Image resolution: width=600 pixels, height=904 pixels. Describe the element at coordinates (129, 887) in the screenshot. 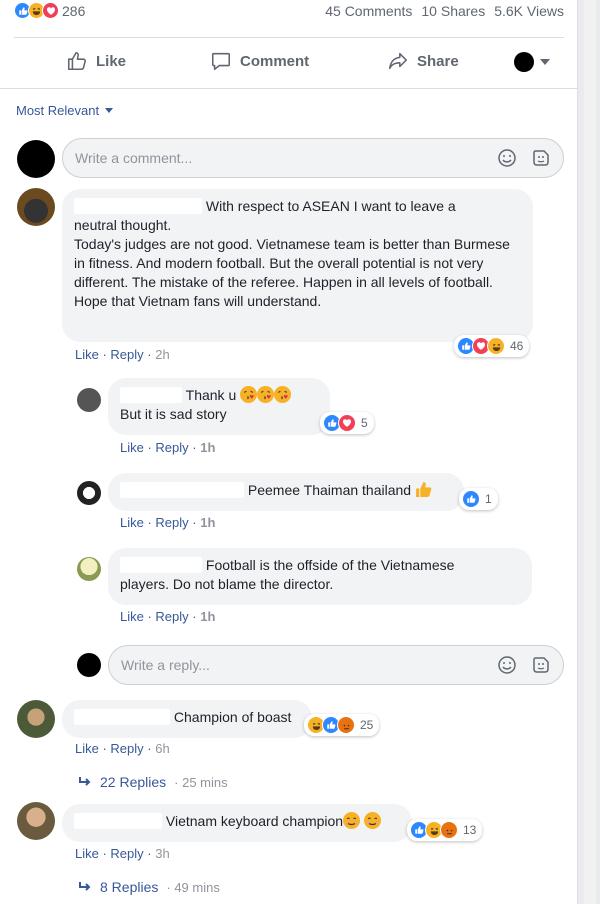

I see `replies-count: 8 Replies` at that location.